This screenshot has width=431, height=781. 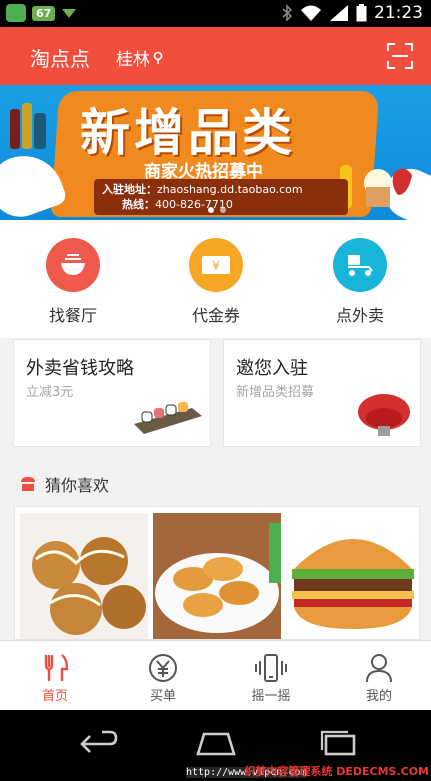 What do you see at coordinates (80, 368) in the screenshot?
I see `promo-card-title: 外卖省钱攻略` at bounding box center [80, 368].